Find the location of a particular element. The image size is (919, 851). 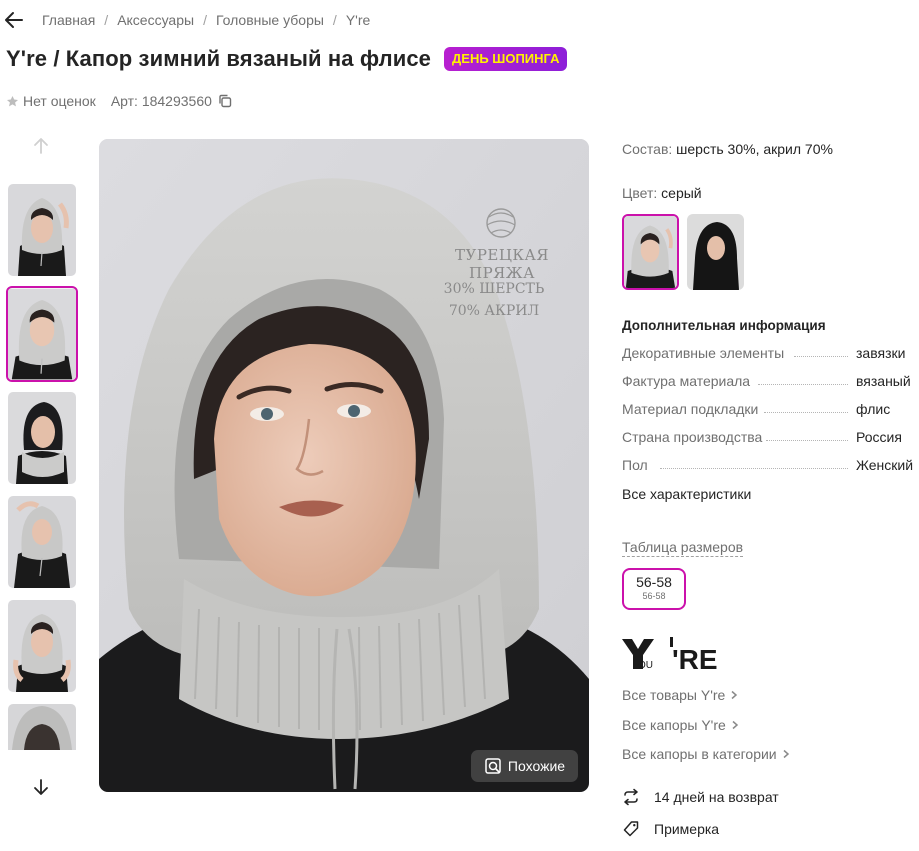

link-label: Все капоры в категории is located at coordinates (699, 754).